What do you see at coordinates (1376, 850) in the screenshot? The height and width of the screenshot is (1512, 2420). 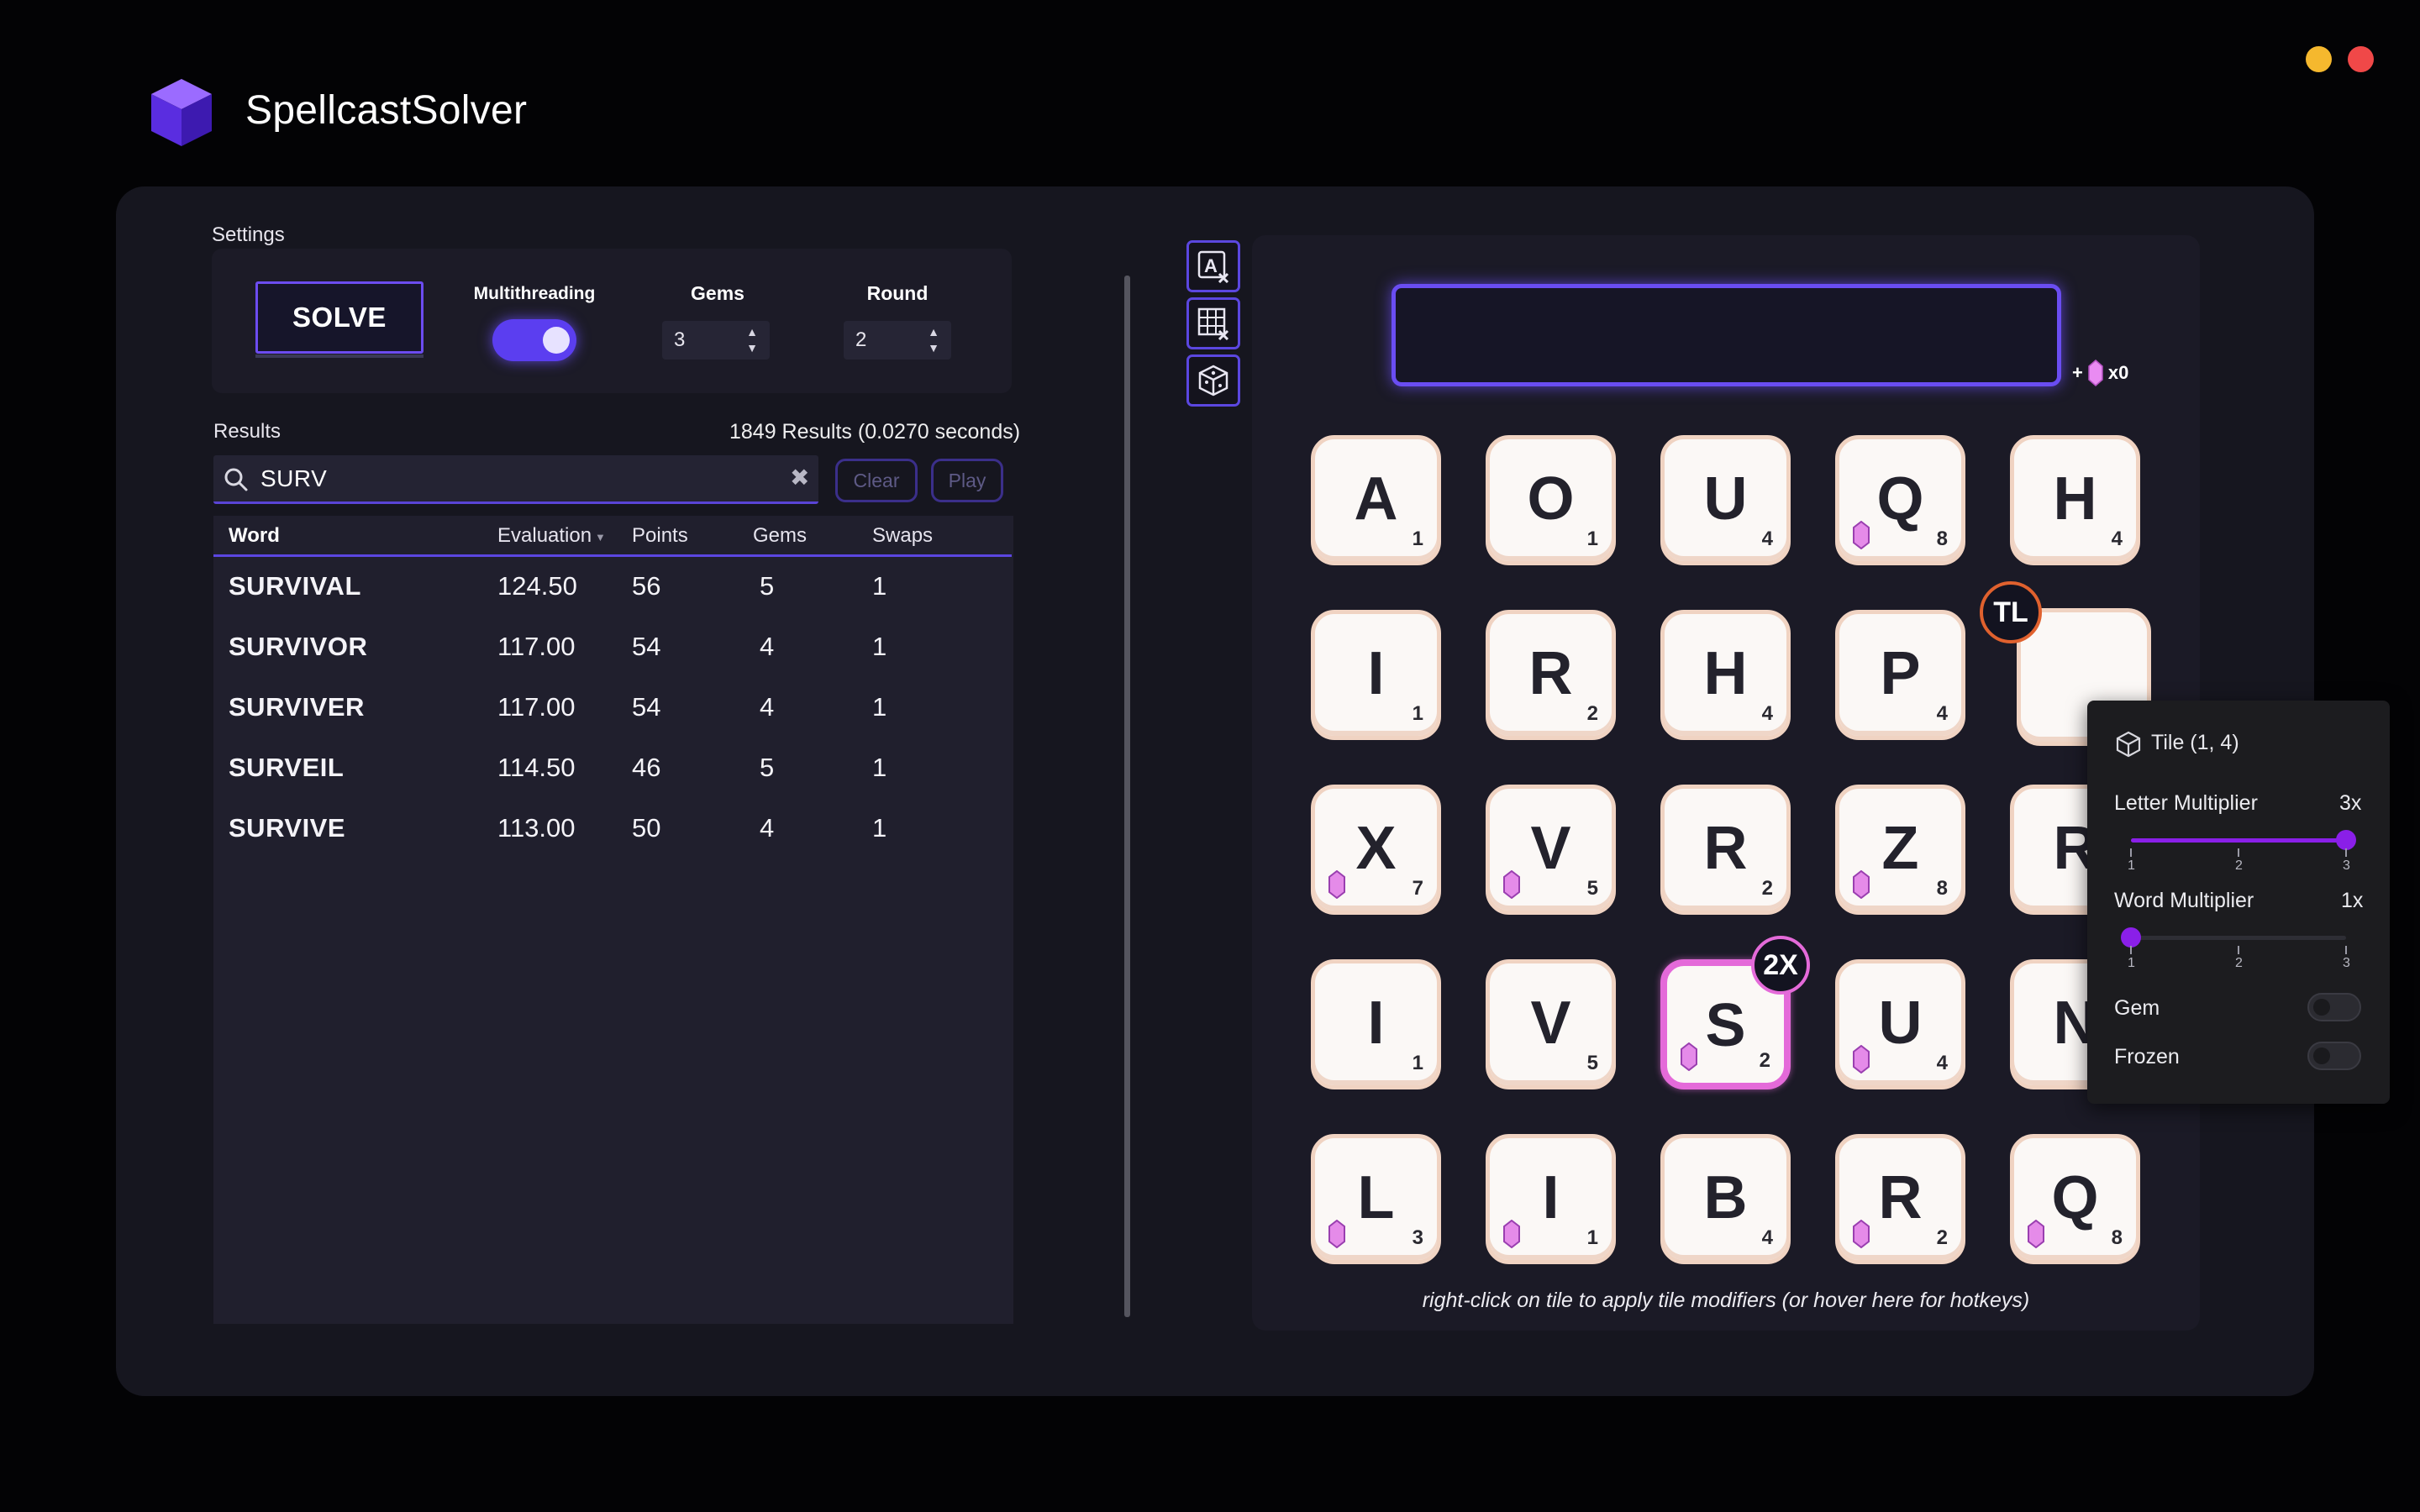 I see `tile-2-0: X7` at bounding box center [1376, 850].